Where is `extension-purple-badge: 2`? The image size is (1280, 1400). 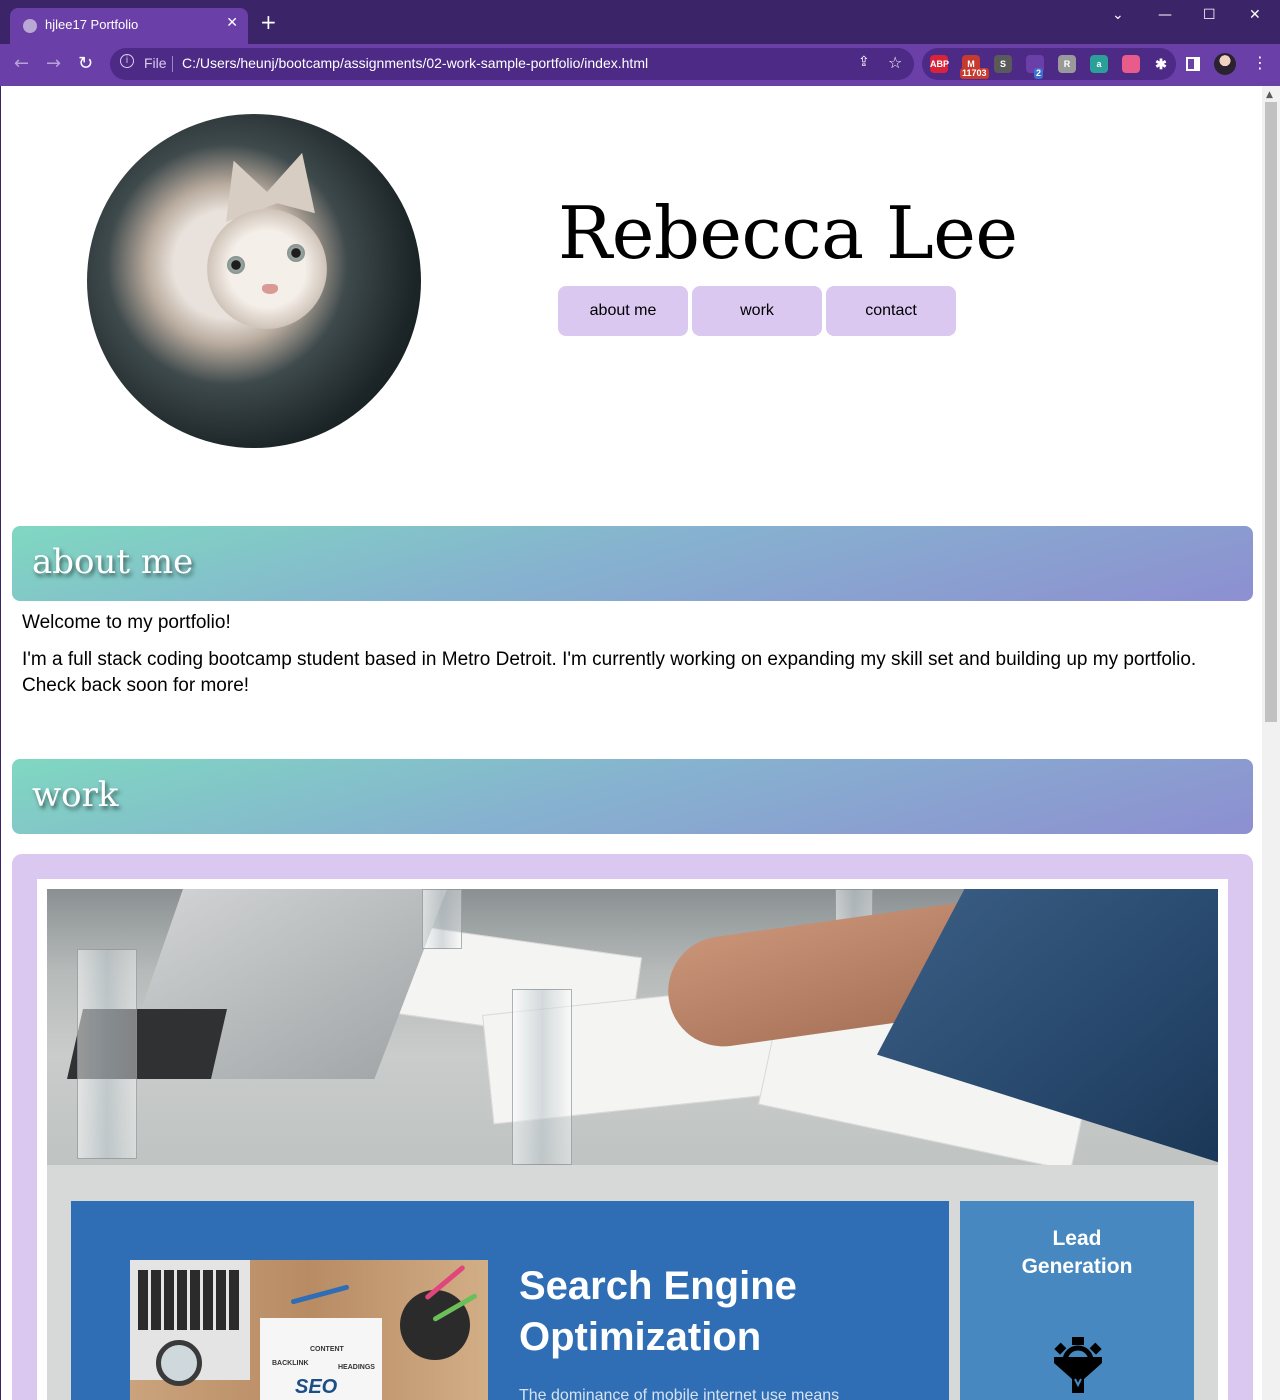 extension-purple-badge: 2 is located at coordinates (1039, 73).